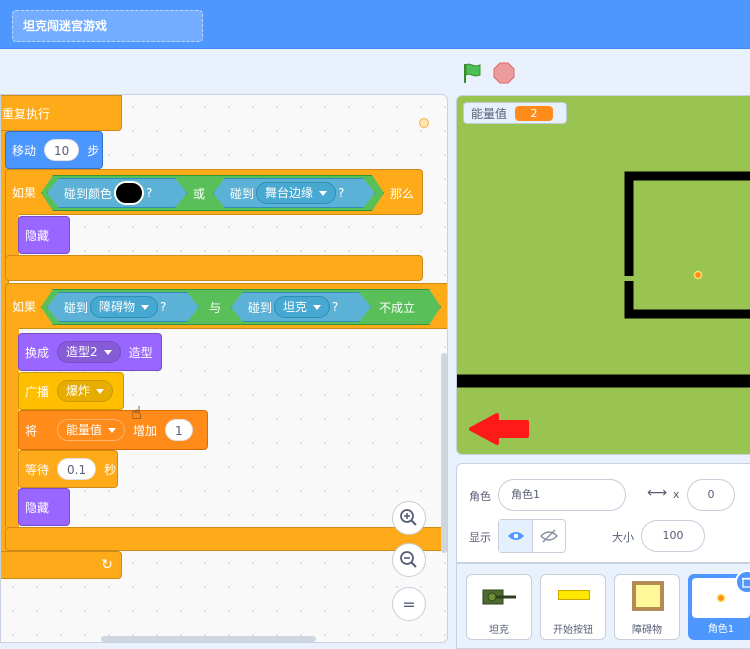  I want to click on x-label: x, so click(676, 494).